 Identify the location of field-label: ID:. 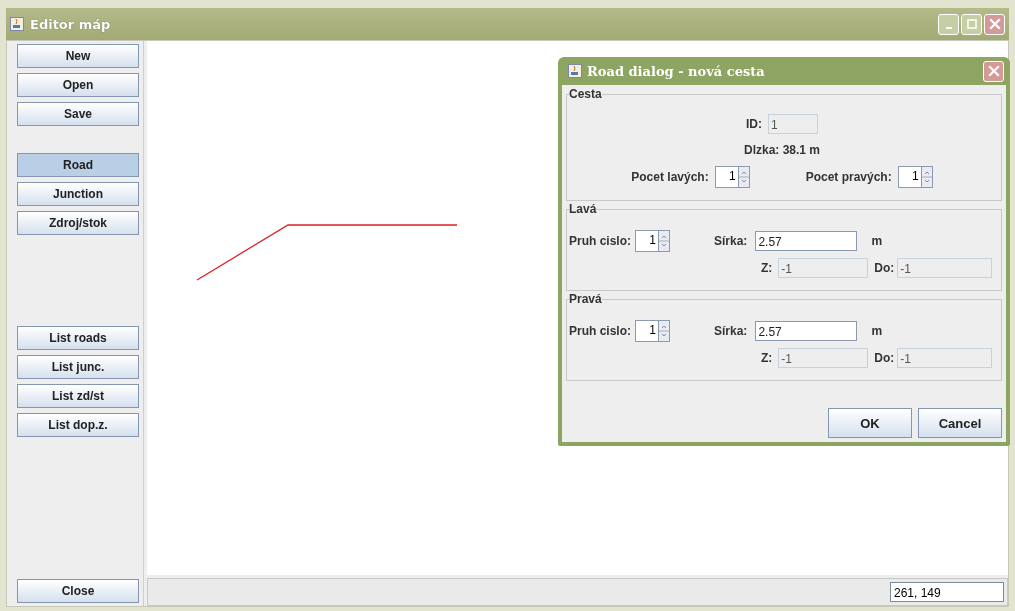
(754, 124).